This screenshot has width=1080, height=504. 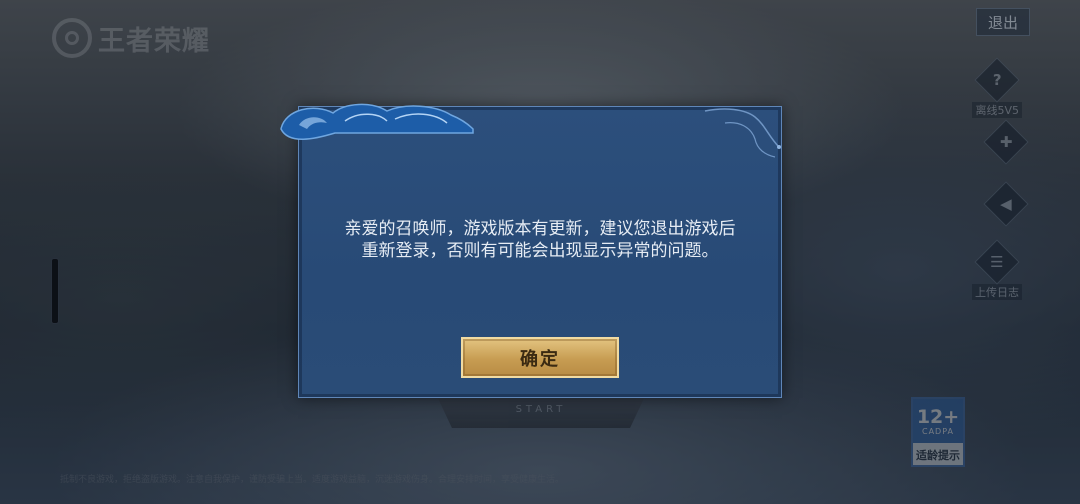 What do you see at coordinates (540, 357) in the screenshot?
I see `confirm-button: 确定` at bounding box center [540, 357].